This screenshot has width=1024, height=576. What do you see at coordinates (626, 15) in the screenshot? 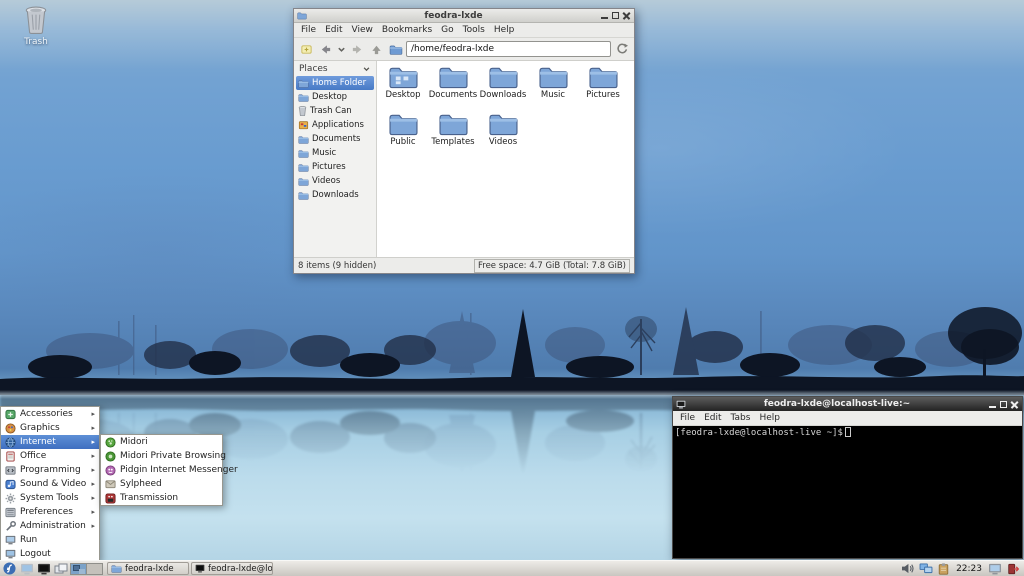
I see `fm-close-button` at bounding box center [626, 15].